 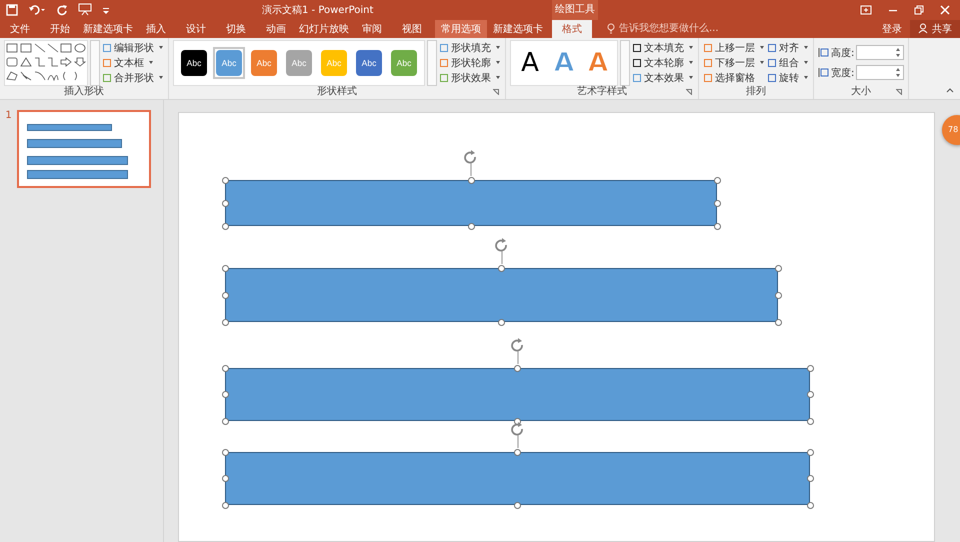 What do you see at coordinates (611, 28) in the screenshot?
I see `lightbulb-icon` at bounding box center [611, 28].